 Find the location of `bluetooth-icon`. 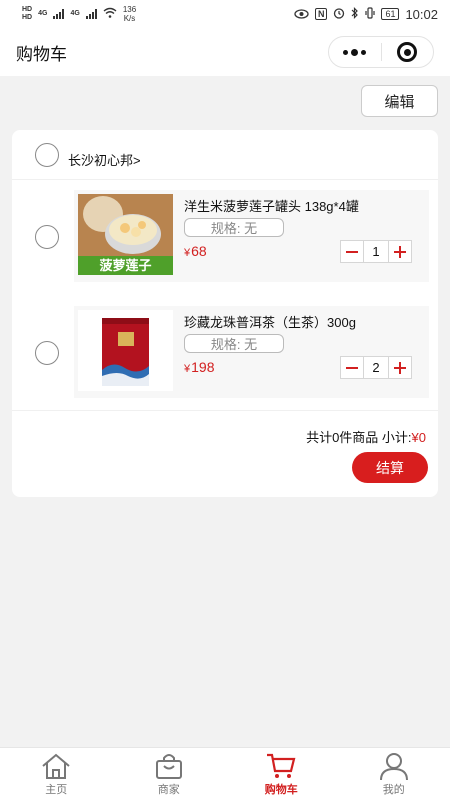

bluetooth-icon is located at coordinates (355, 14).